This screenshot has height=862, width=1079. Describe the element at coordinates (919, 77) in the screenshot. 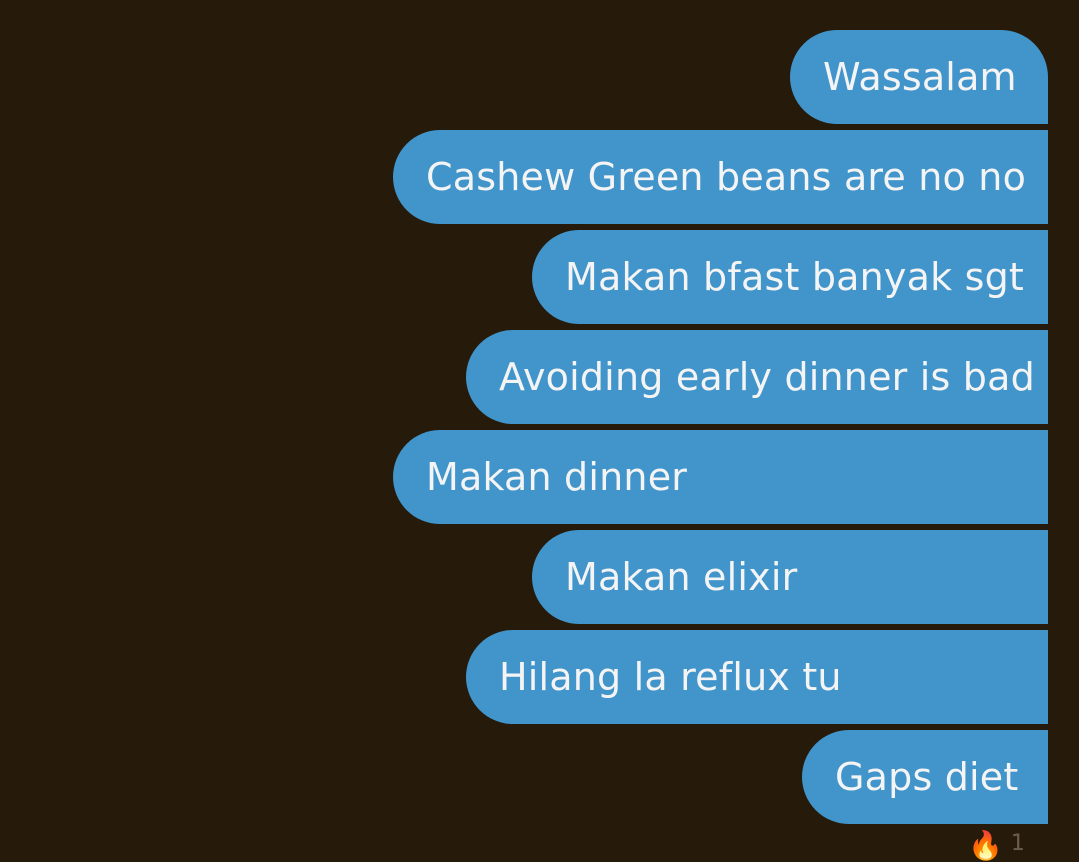

I see `message-bubble: Wassalam` at that location.